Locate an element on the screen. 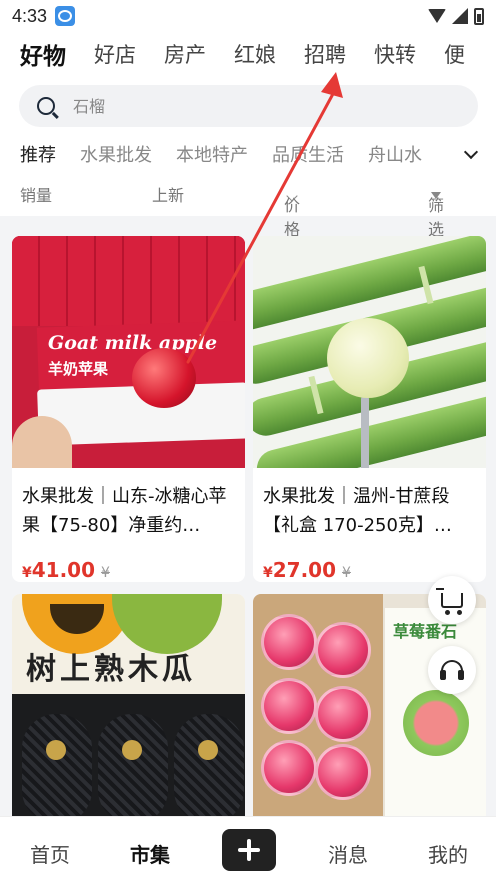 This screenshot has width=496, height=882. category-expand-button is located at coordinates (468, 154).